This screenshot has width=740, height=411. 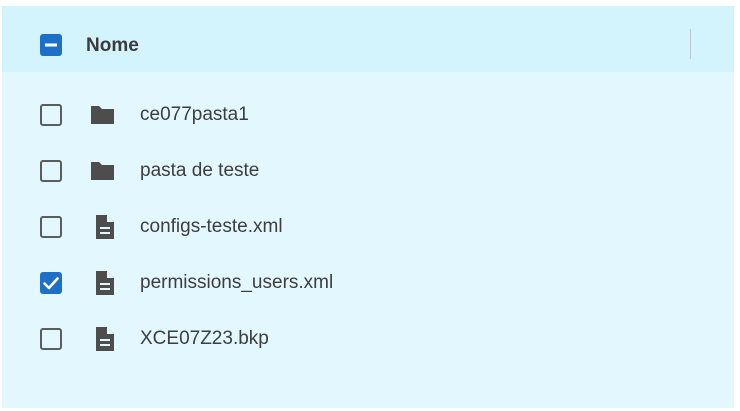 I want to click on table-row: configs-teste.xml, so click(x=368, y=228).